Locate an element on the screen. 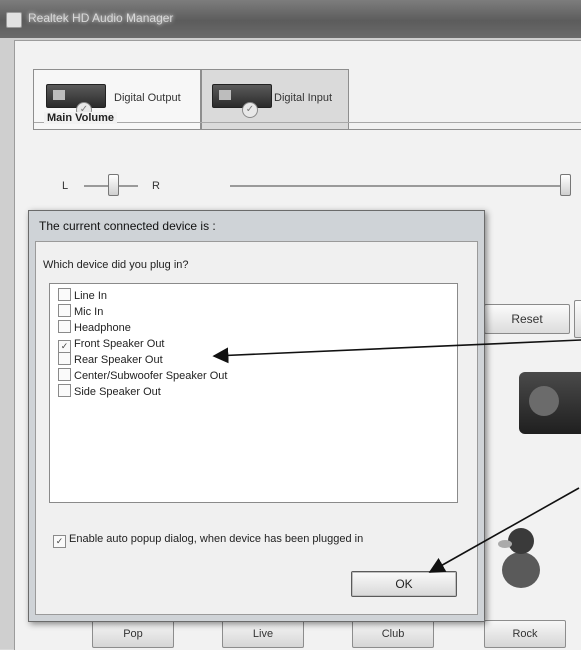 This screenshot has height=650, width=581. device-label: Headphone is located at coordinates (102, 328).